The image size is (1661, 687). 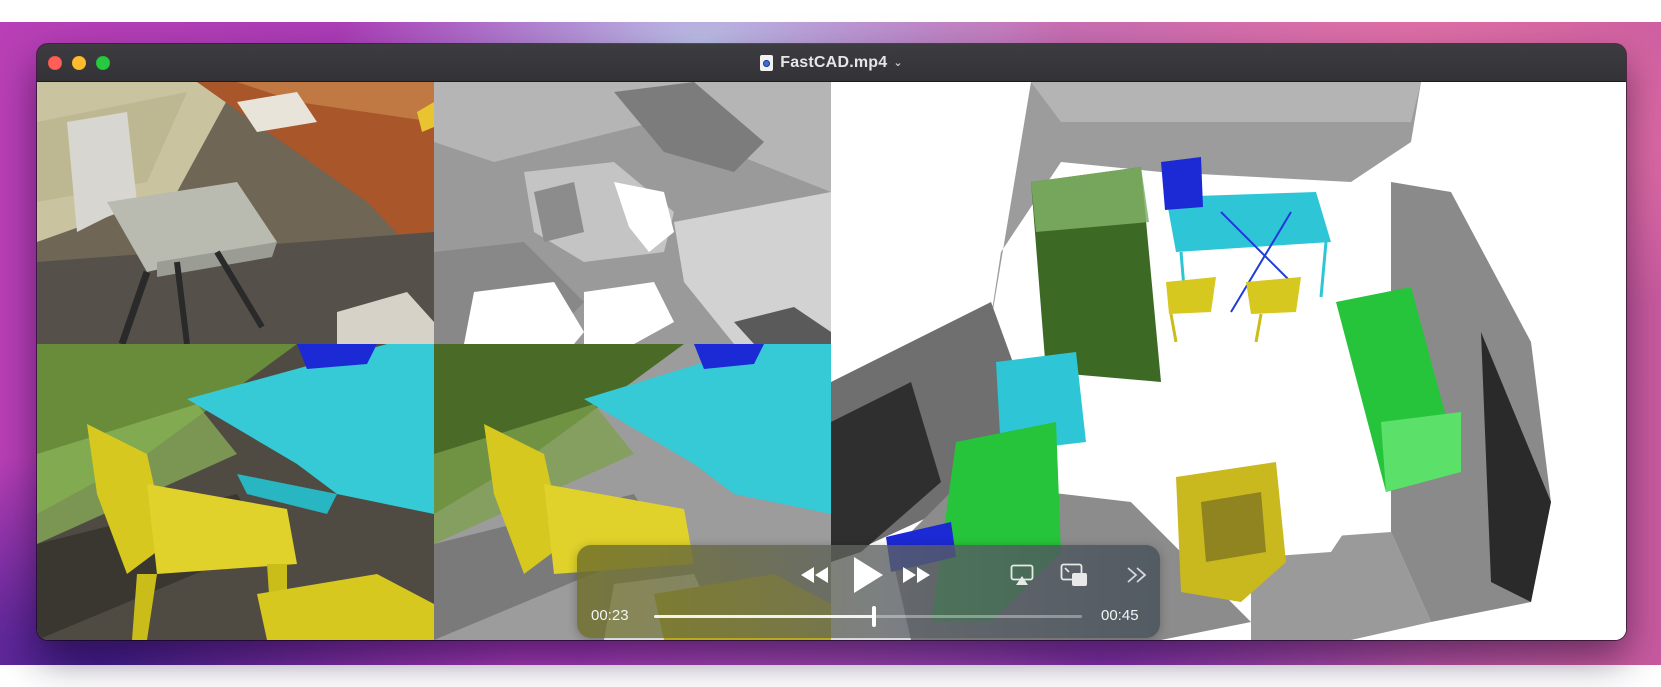 I want to click on rgb-overlay-image, so click(x=235, y=492).